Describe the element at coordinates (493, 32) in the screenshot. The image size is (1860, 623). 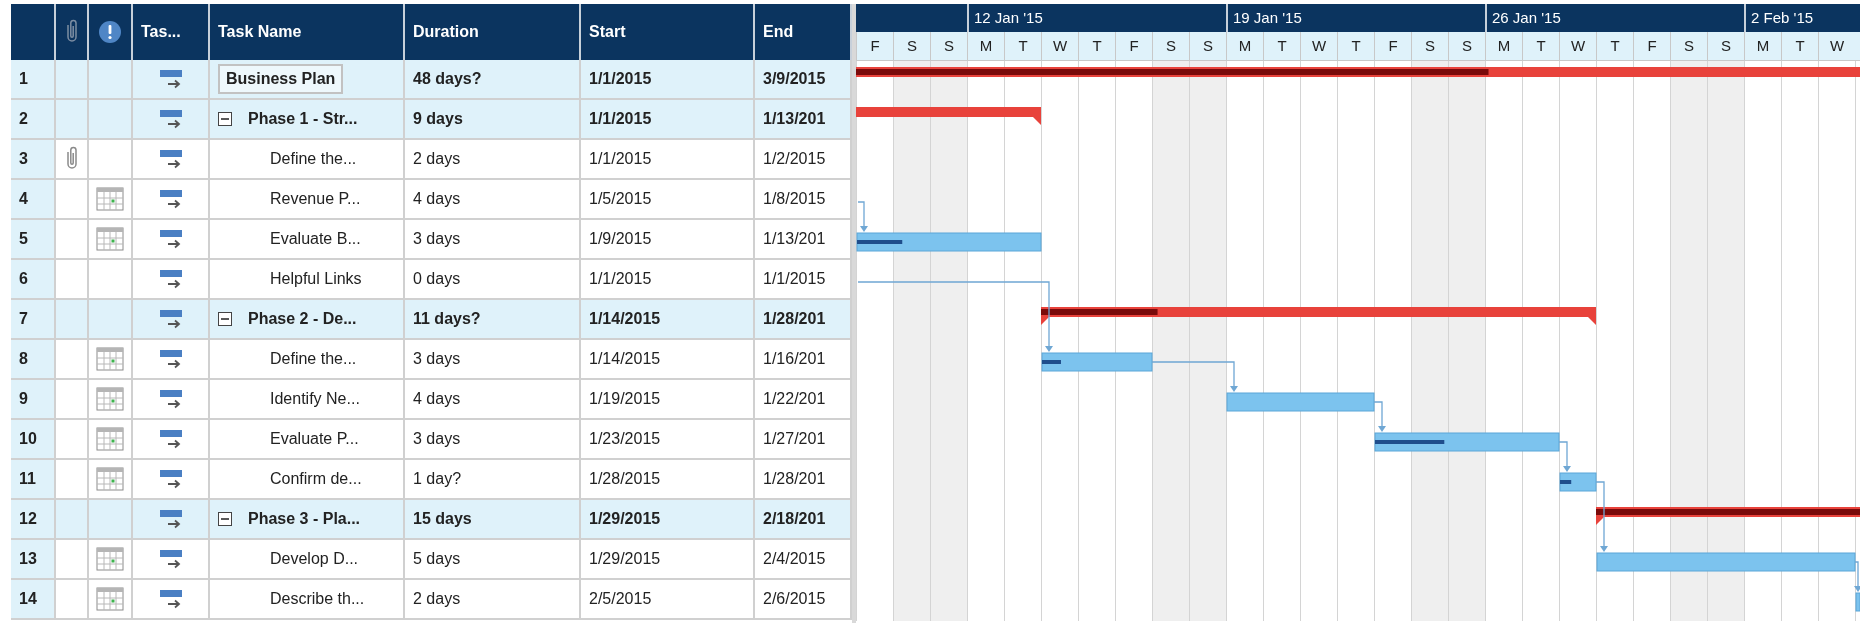
I see `column-header: Duration` at that location.